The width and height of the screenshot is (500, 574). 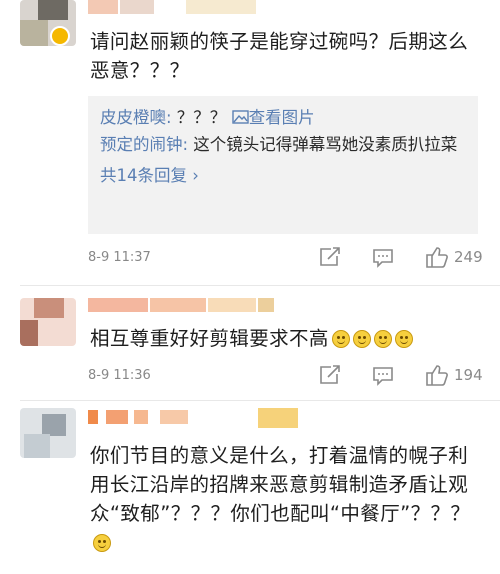 What do you see at coordinates (201, 117) in the screenshot?
I see `reply-text: ？？？` at bounding box center [201, 117].